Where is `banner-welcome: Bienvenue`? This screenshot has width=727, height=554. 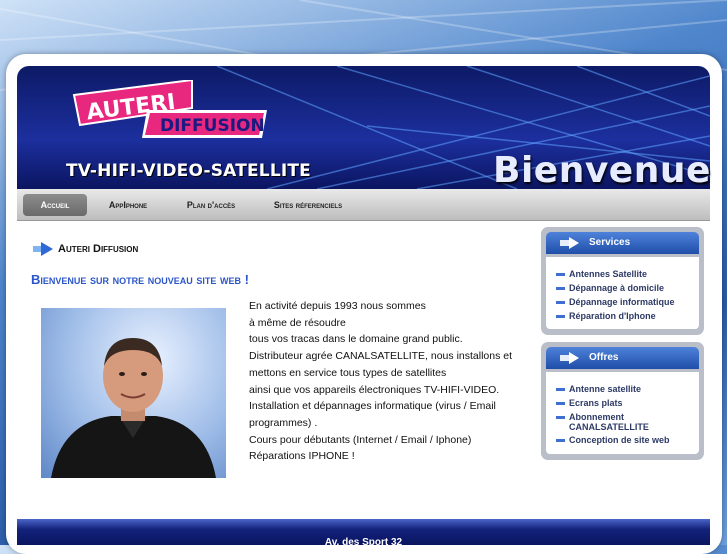
banner-welcome: Bienvenue is located at coordinates (602, 170).